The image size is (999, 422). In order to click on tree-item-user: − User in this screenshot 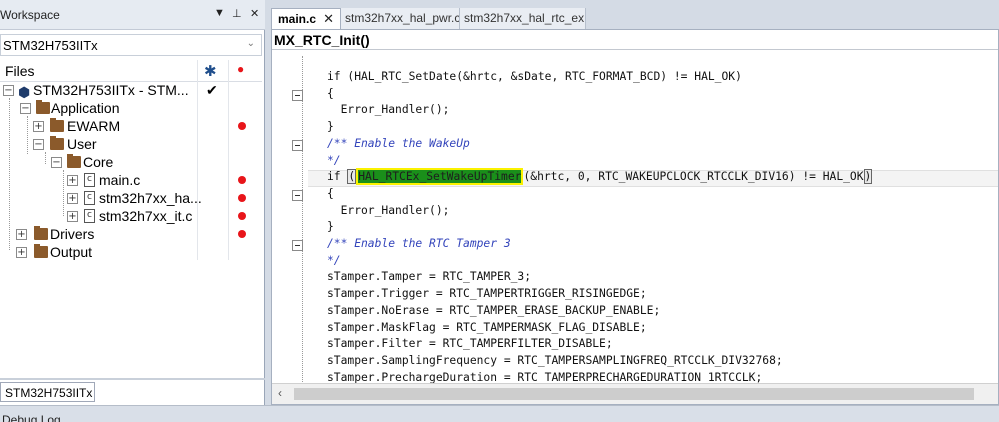, I will do `click(131, 145)`.